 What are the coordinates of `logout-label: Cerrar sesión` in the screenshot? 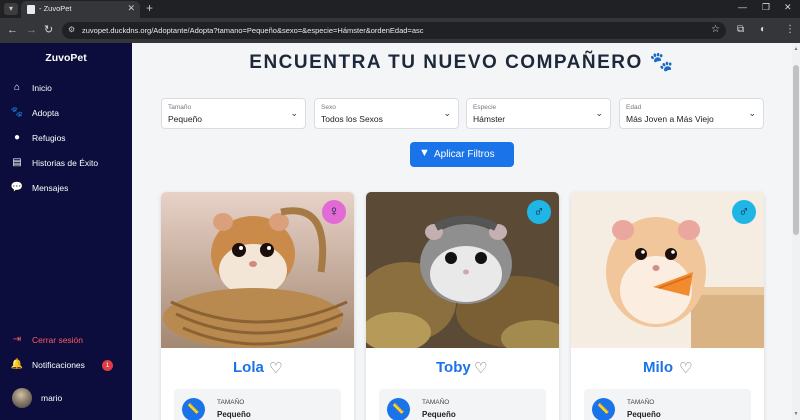 It's located at (58, 340).